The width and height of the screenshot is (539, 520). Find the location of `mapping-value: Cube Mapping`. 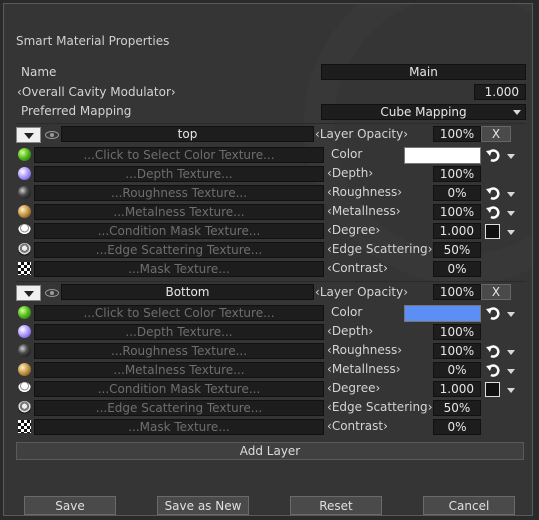

mapping-value: Cube Mapping is located at coordinates (423, 112).